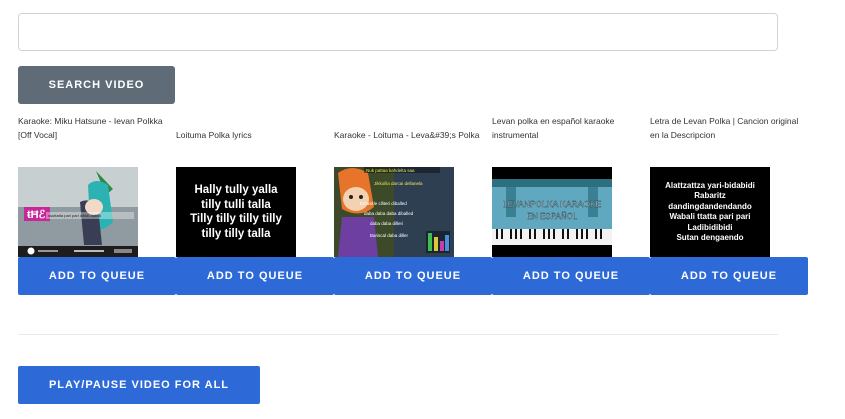 The height and width of the screenshot is (419, 845). Describe the element at coordinates (389, 235) in the screenshot. I see `svg-text: Bariscal daba diller` at that location.